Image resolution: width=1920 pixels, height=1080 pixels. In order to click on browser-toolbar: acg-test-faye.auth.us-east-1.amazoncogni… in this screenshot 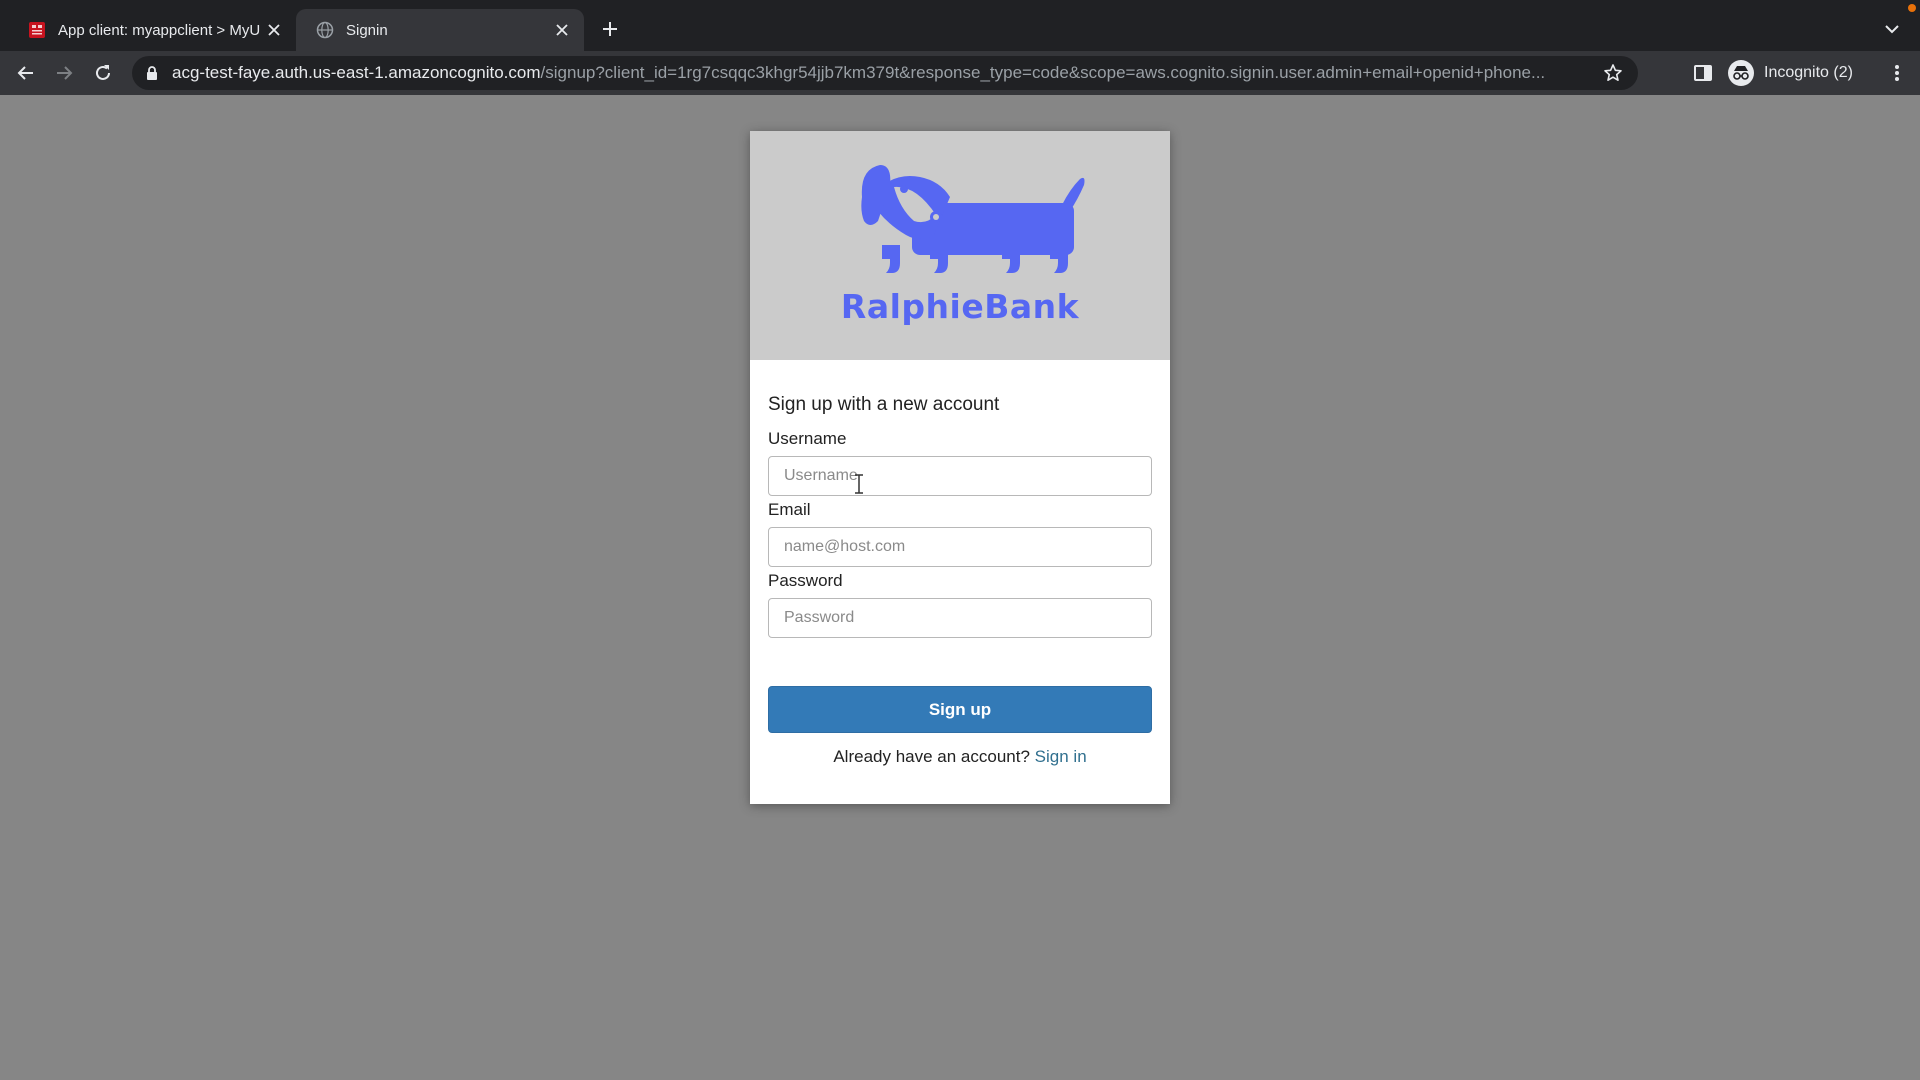, I will do `click(960, 73)`.